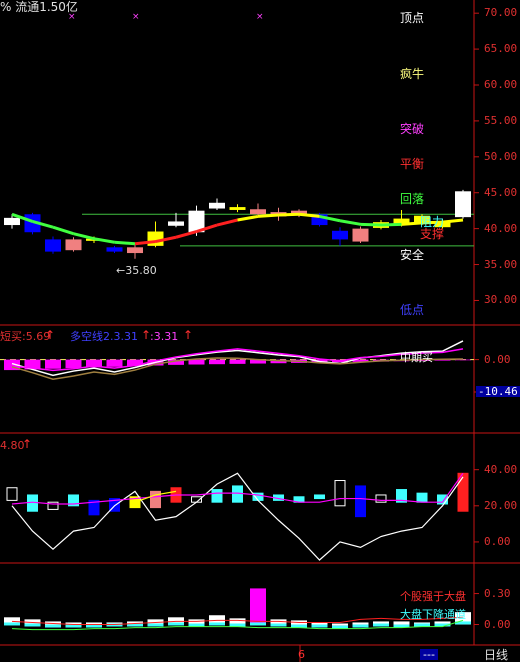  Describe the element at coordinates (432, 234) in the screenshot. I see `price-level-label: 支撑` at that location.